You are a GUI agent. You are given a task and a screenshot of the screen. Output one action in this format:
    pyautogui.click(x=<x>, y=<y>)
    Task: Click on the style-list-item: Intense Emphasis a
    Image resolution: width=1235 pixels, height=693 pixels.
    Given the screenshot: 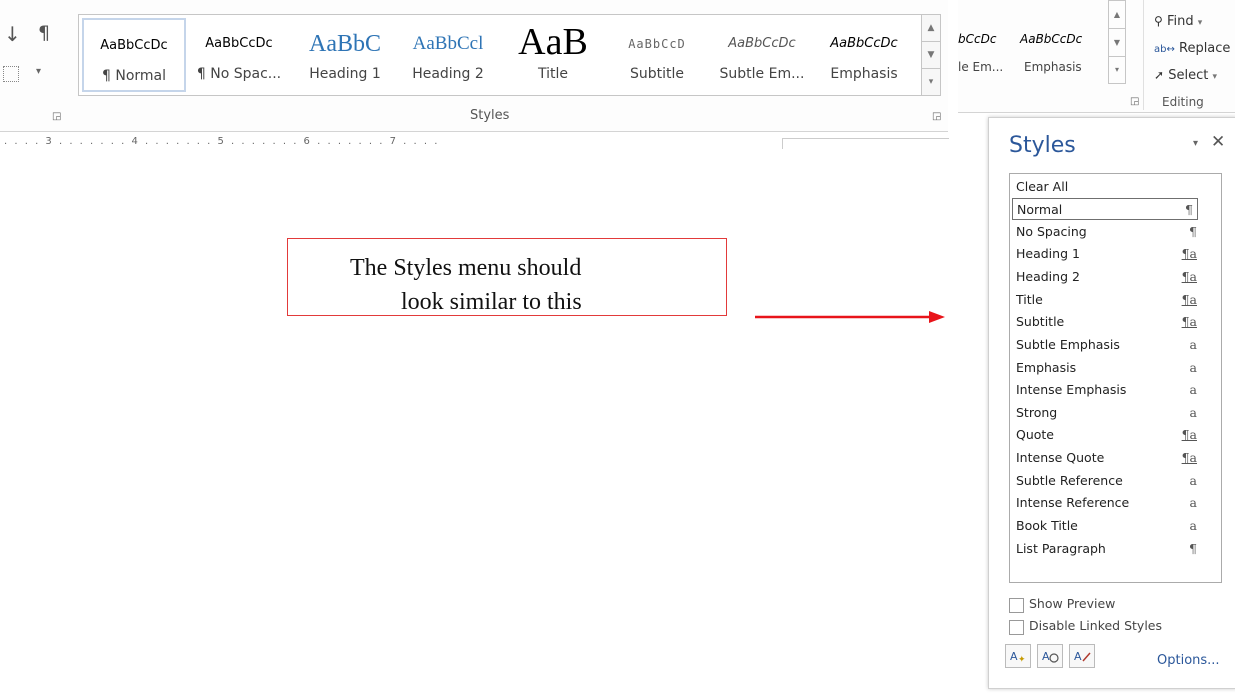 What is the action you would take?
    pyautogui.click(x=1106, y=390)
    